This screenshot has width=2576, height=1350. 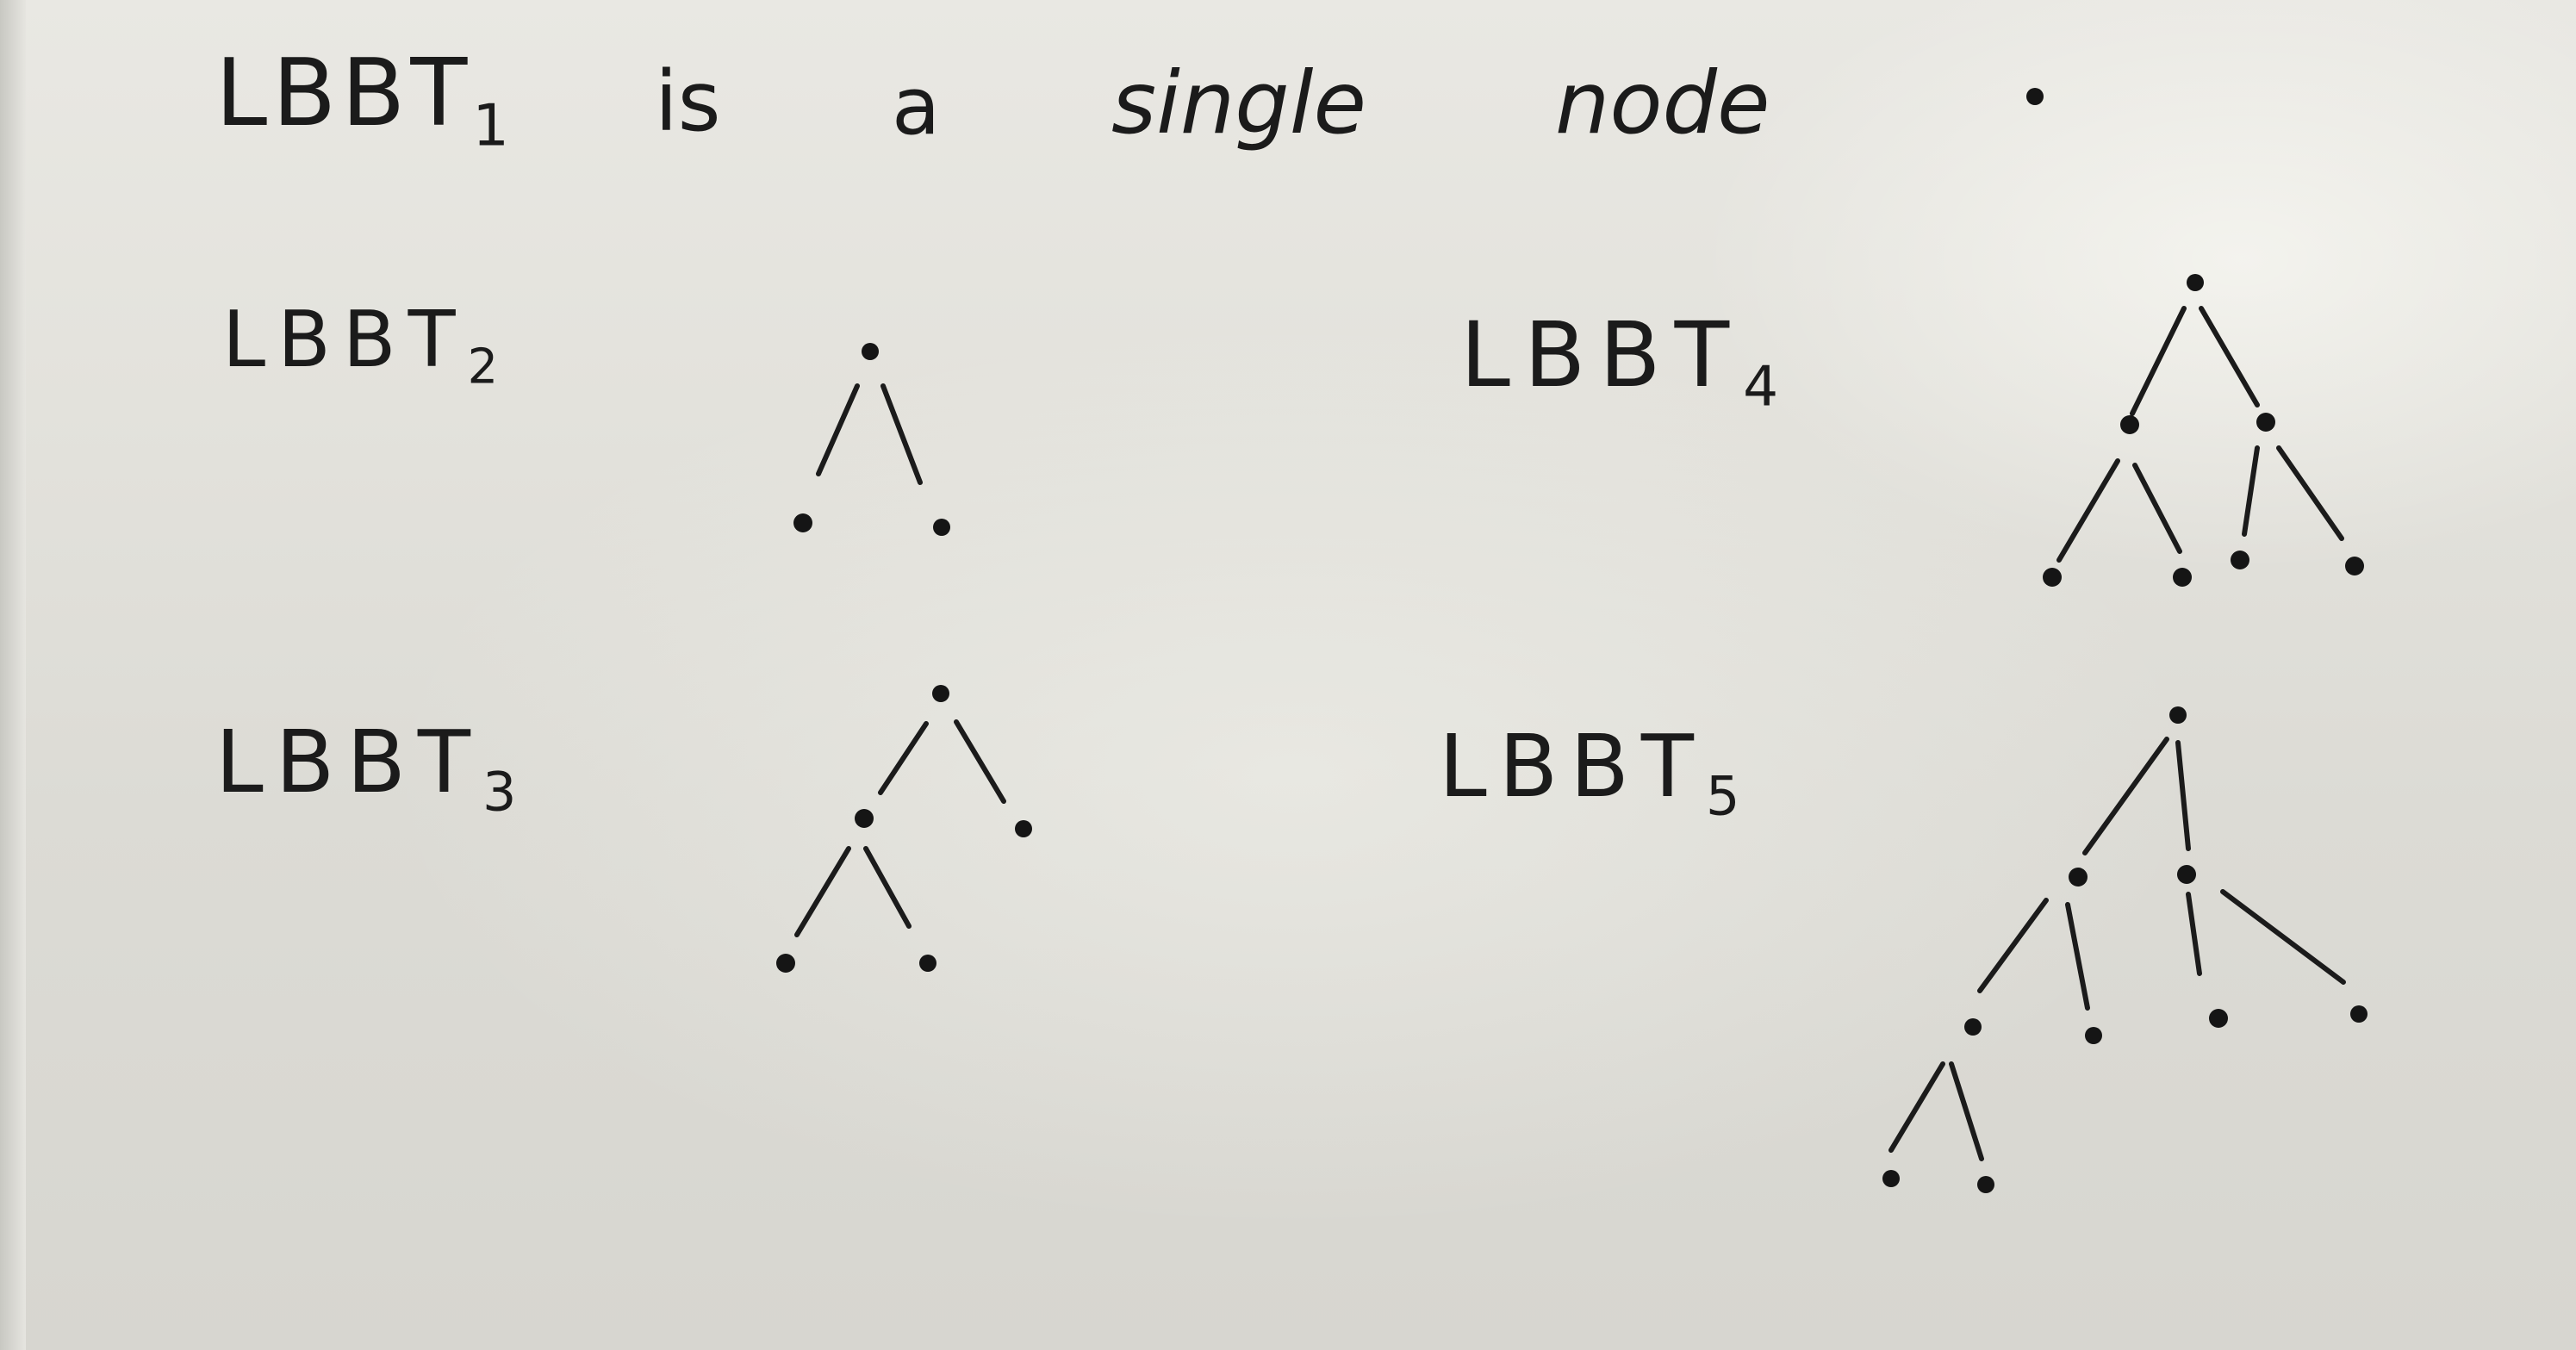 What do you see at coordinates (2204, 430) in the screenshot?
I see `tree-lbbt4` at bounding box center [2204, 430].